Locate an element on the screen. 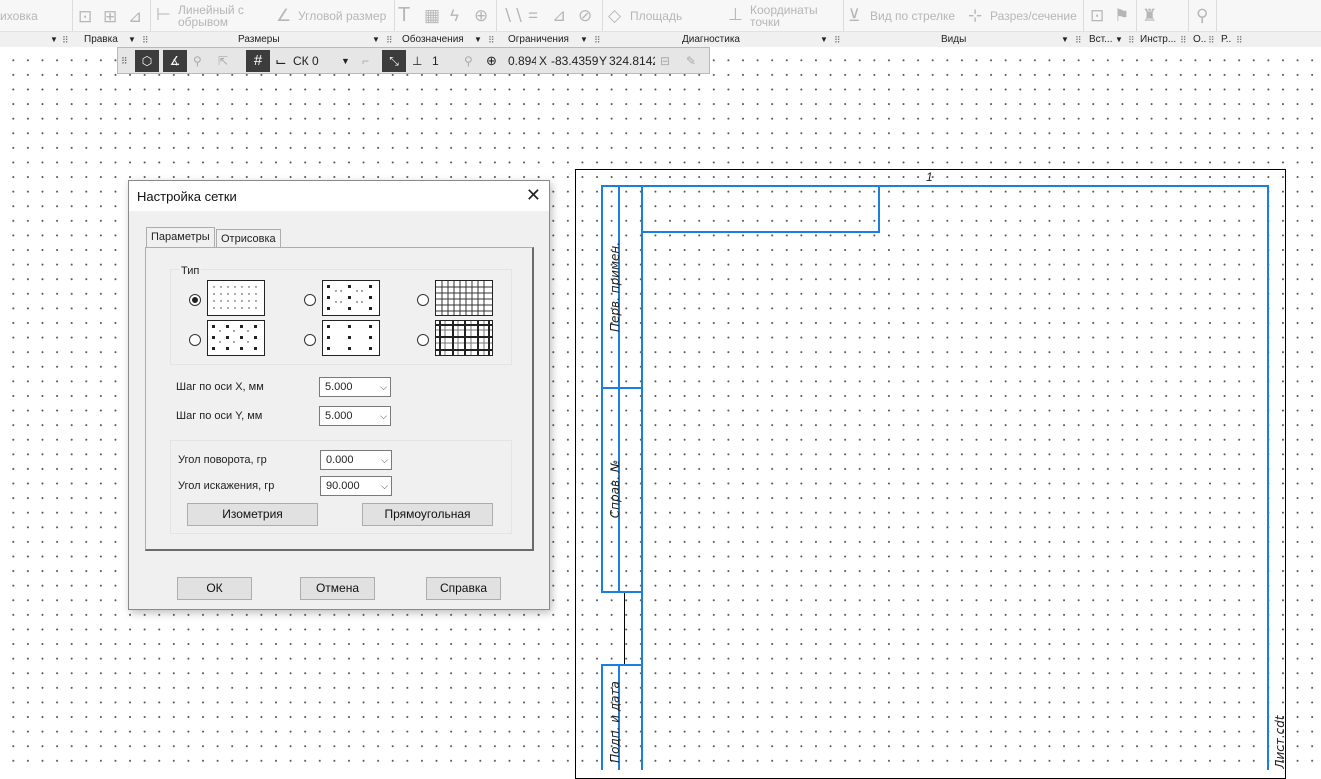  group-o: О.. ⠿ is located at coordinates (1203, 40).